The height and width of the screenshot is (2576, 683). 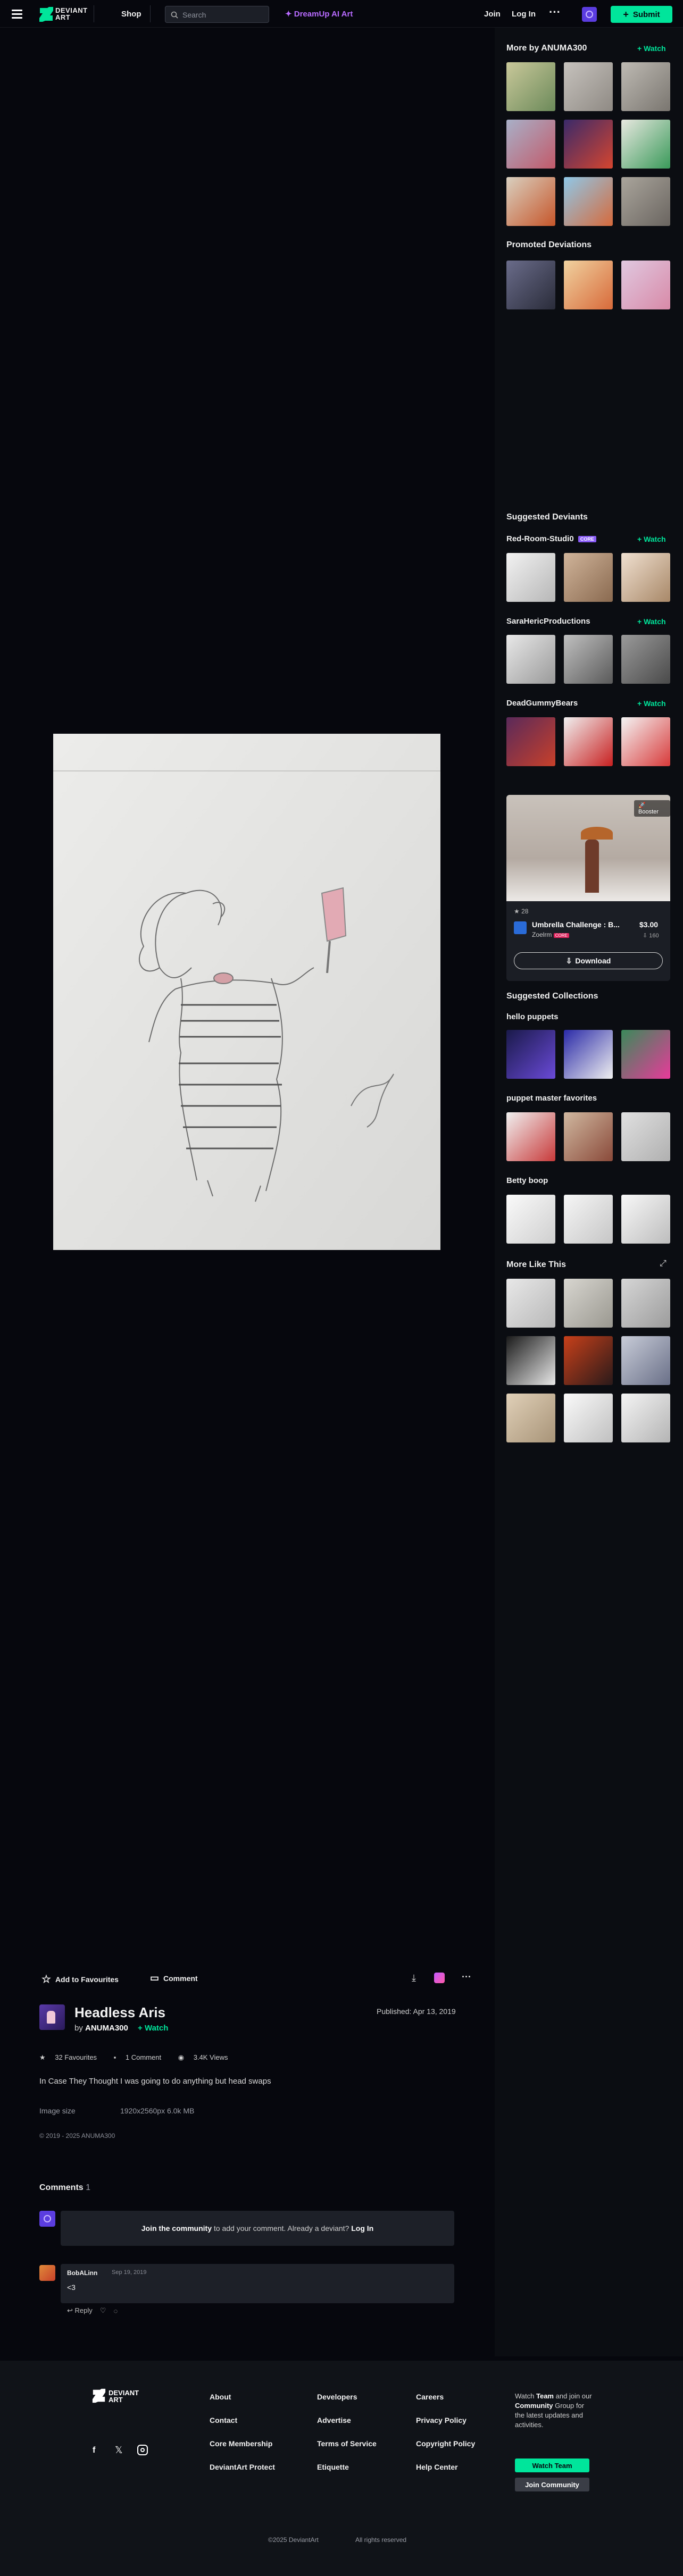 I want to click on footer-link: Advertise, so click(x=334, y=2420).